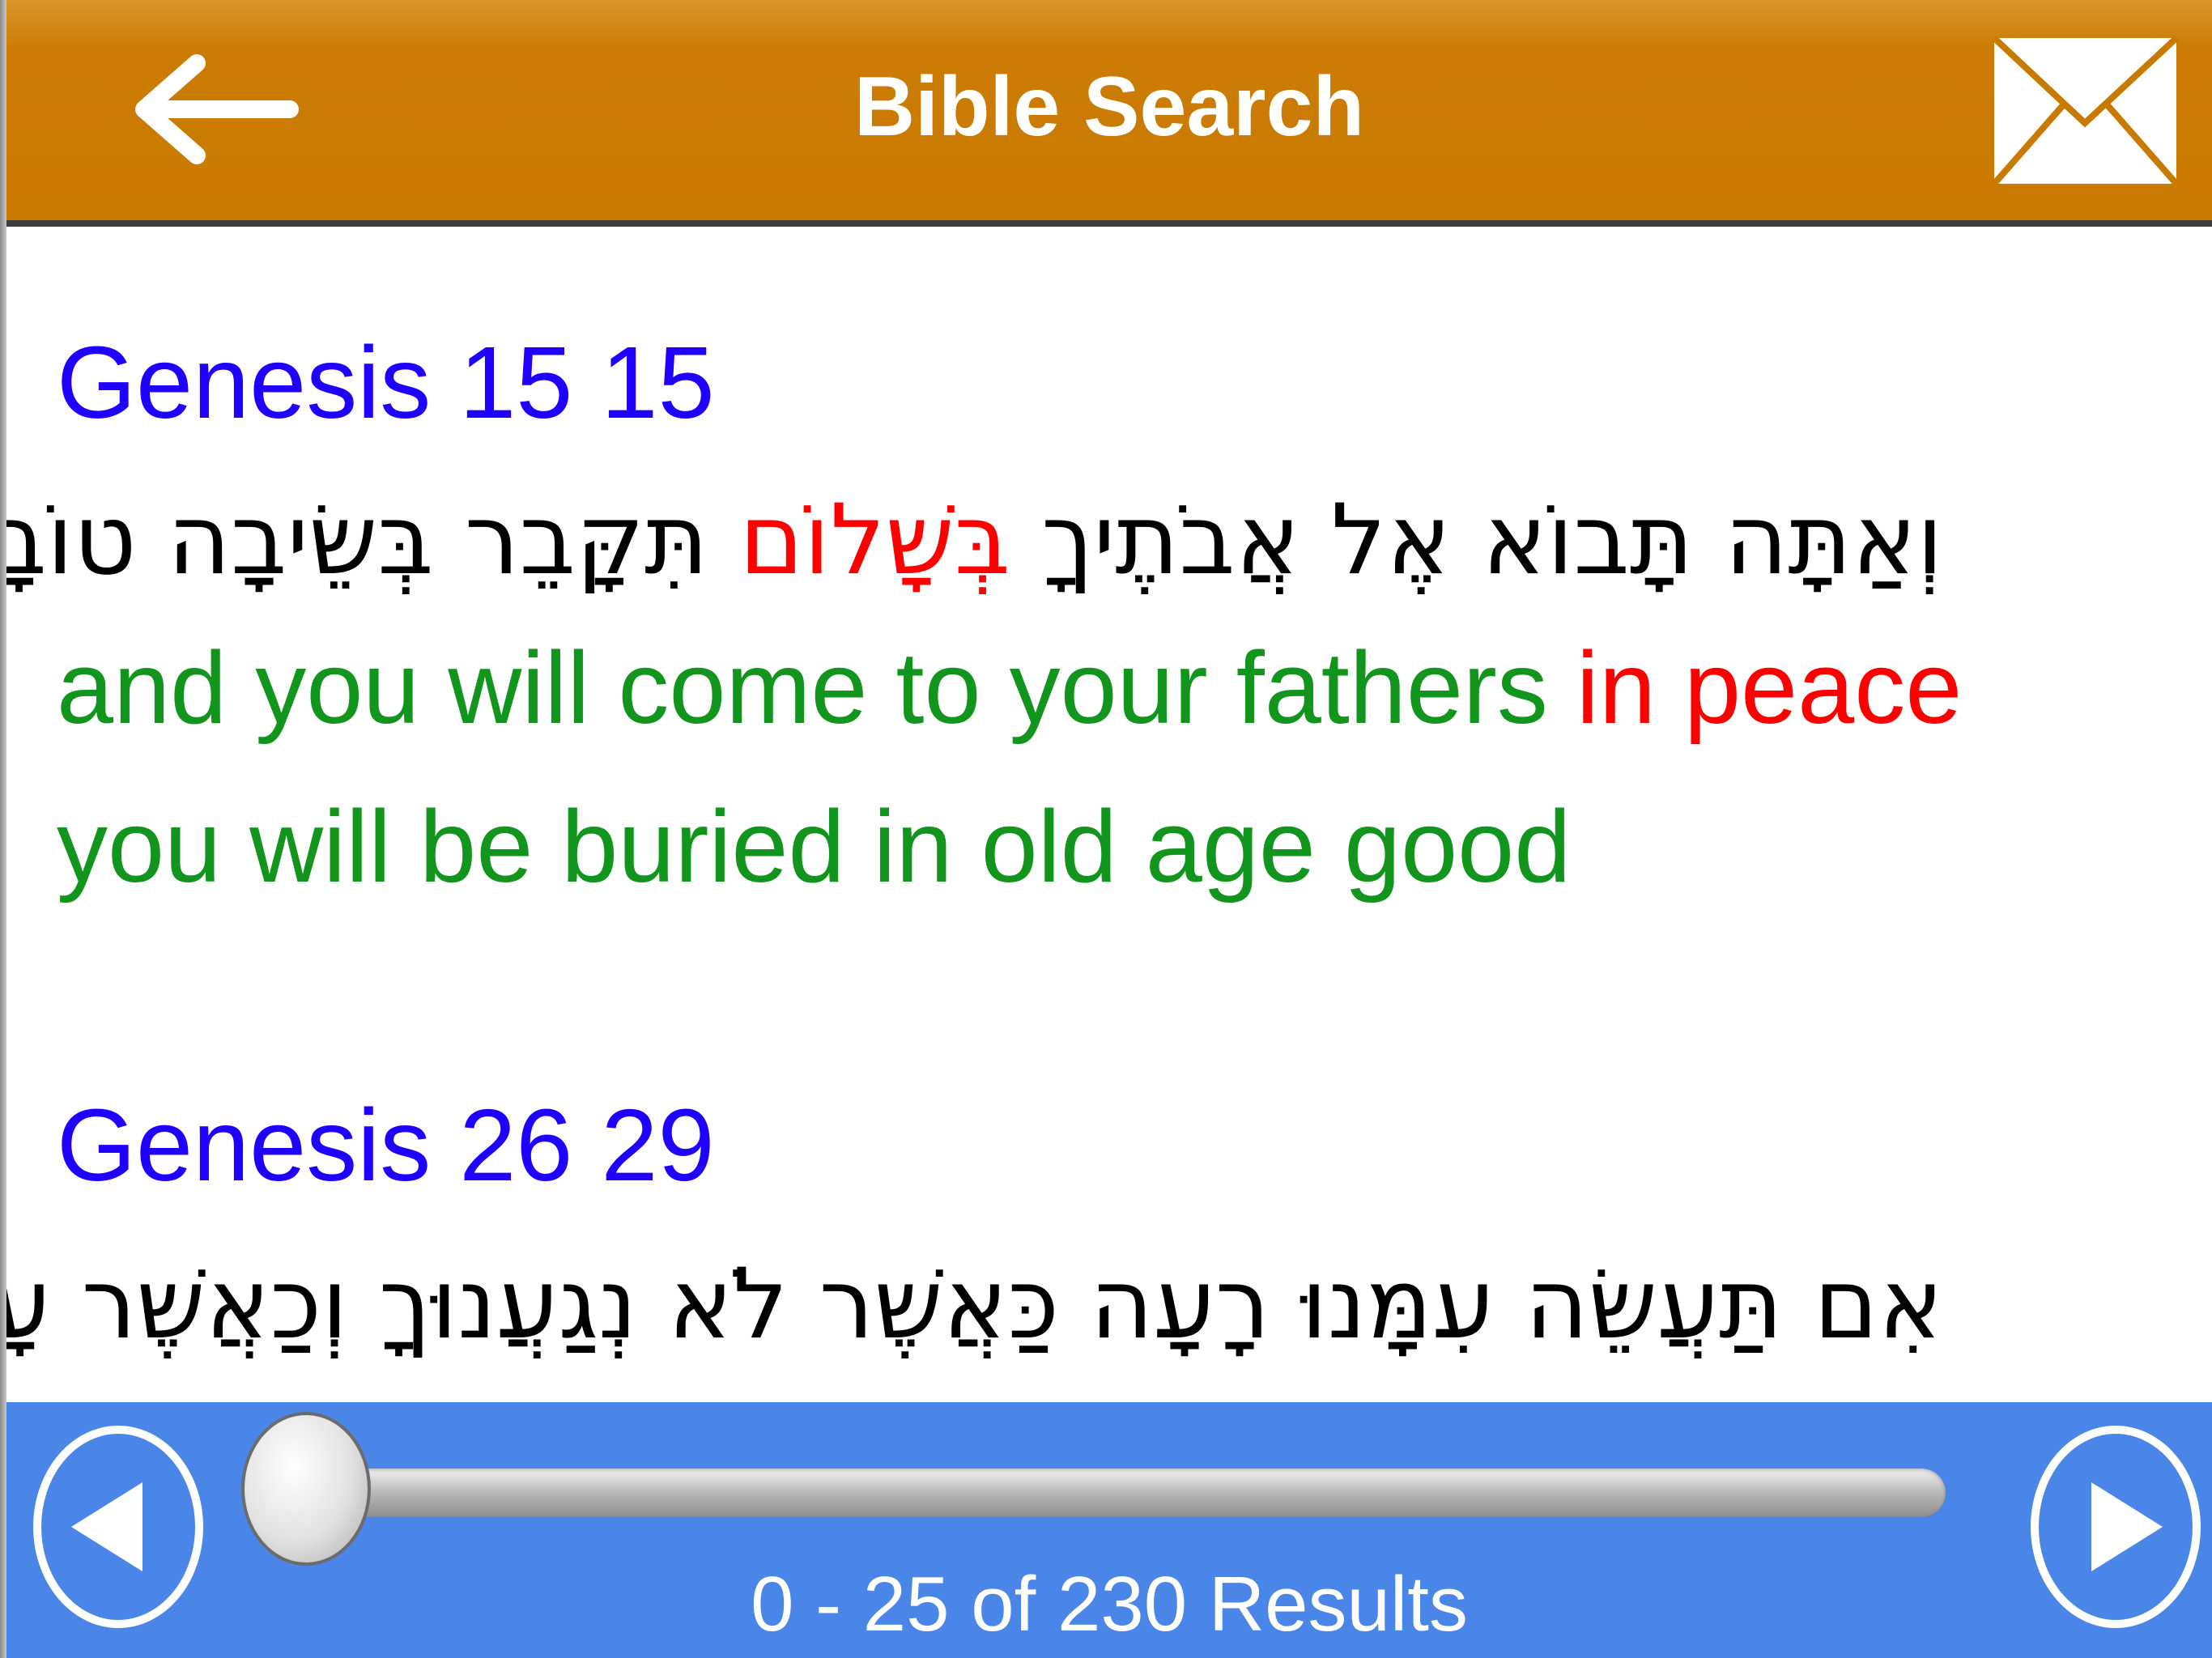 Image resolution: width=2212 pixels, height=1658 pixels. What do you see at coordinates (1477, 540) in the screenshot?
I see `hebrew-text: וְאַתָּה תָּבוֹא אֶל אֲבֹתֶיךָ` at bounding box center [1477, 540].